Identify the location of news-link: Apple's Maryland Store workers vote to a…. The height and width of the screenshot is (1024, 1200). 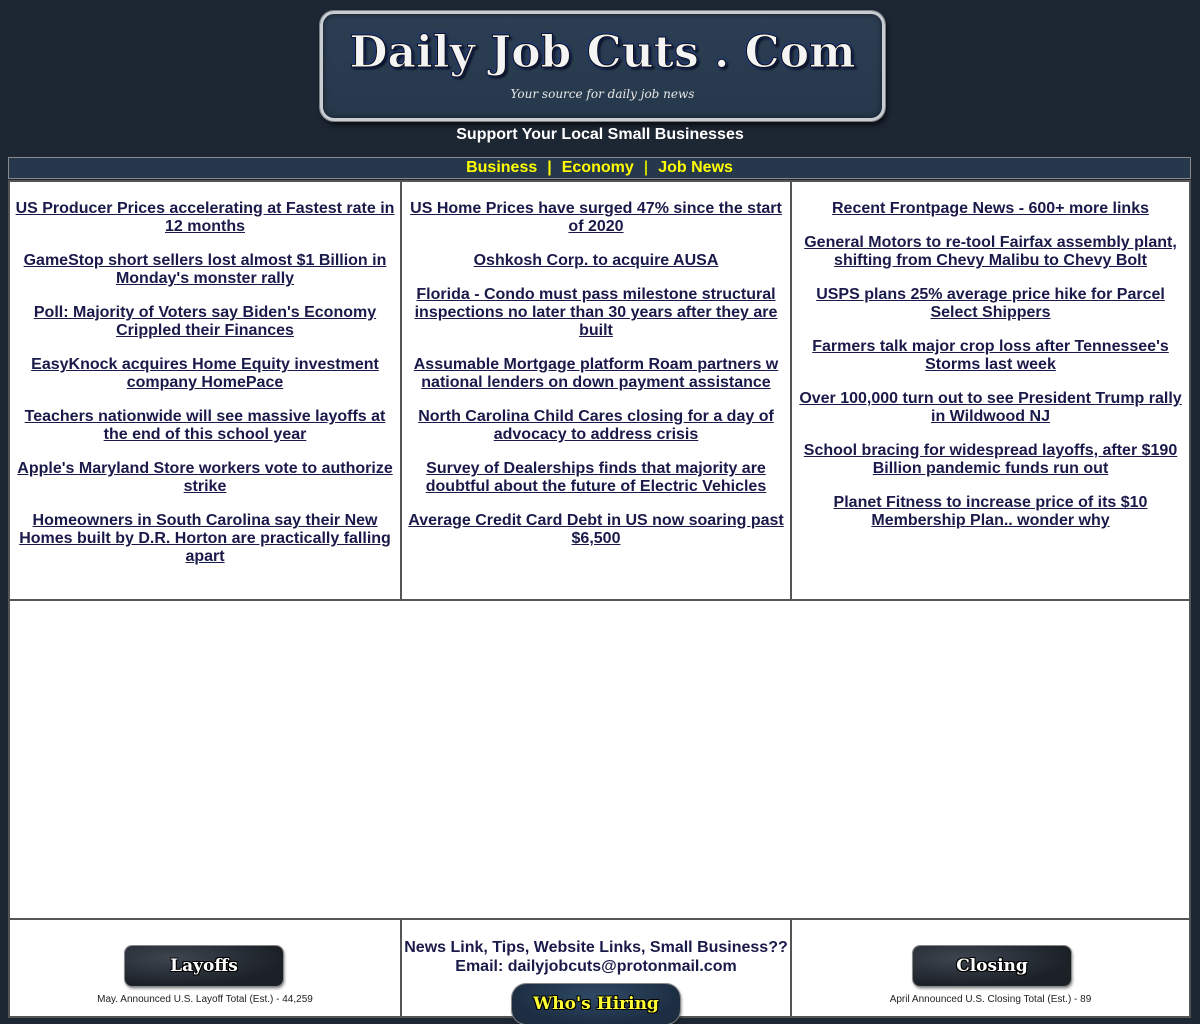
(205, 478).